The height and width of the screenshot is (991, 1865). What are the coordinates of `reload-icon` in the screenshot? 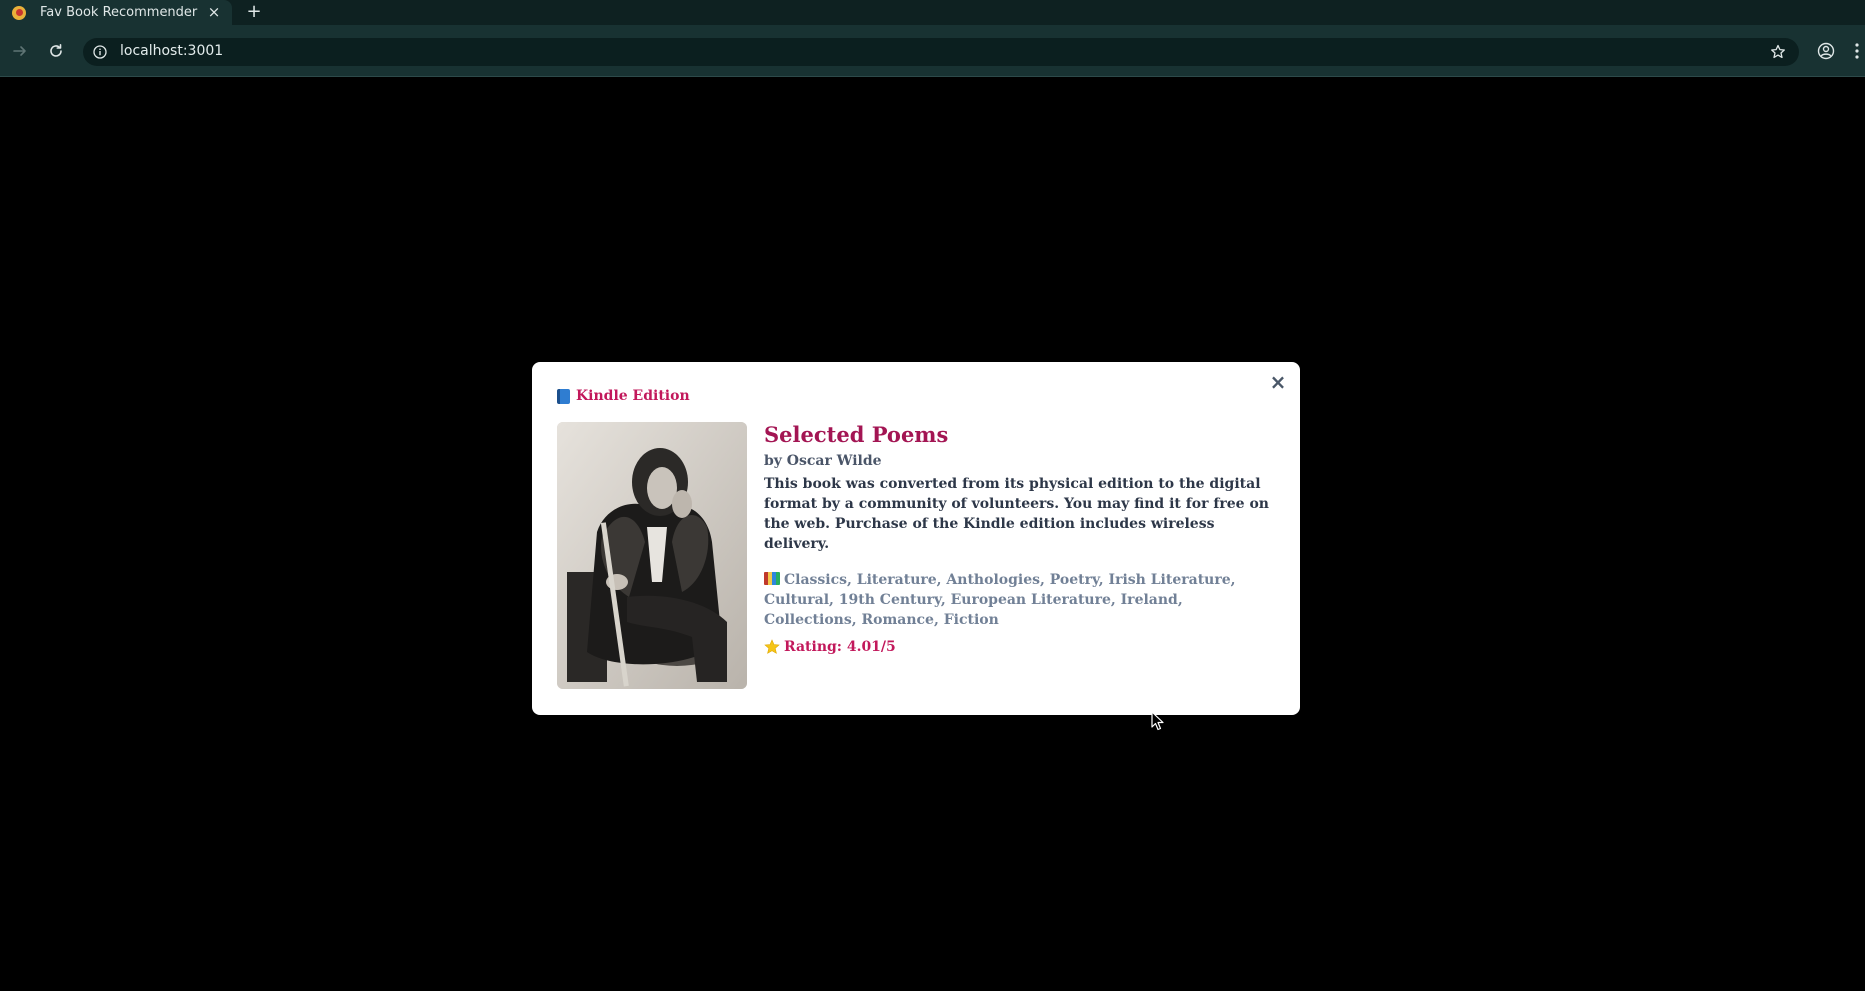 It's located at (56, 50).